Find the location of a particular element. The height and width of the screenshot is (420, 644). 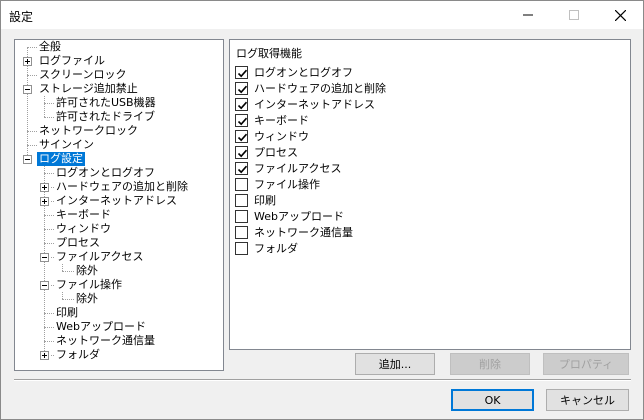

tree-item-allowed-drives: 許可されたドライブ is located at coordinates (105, 117).